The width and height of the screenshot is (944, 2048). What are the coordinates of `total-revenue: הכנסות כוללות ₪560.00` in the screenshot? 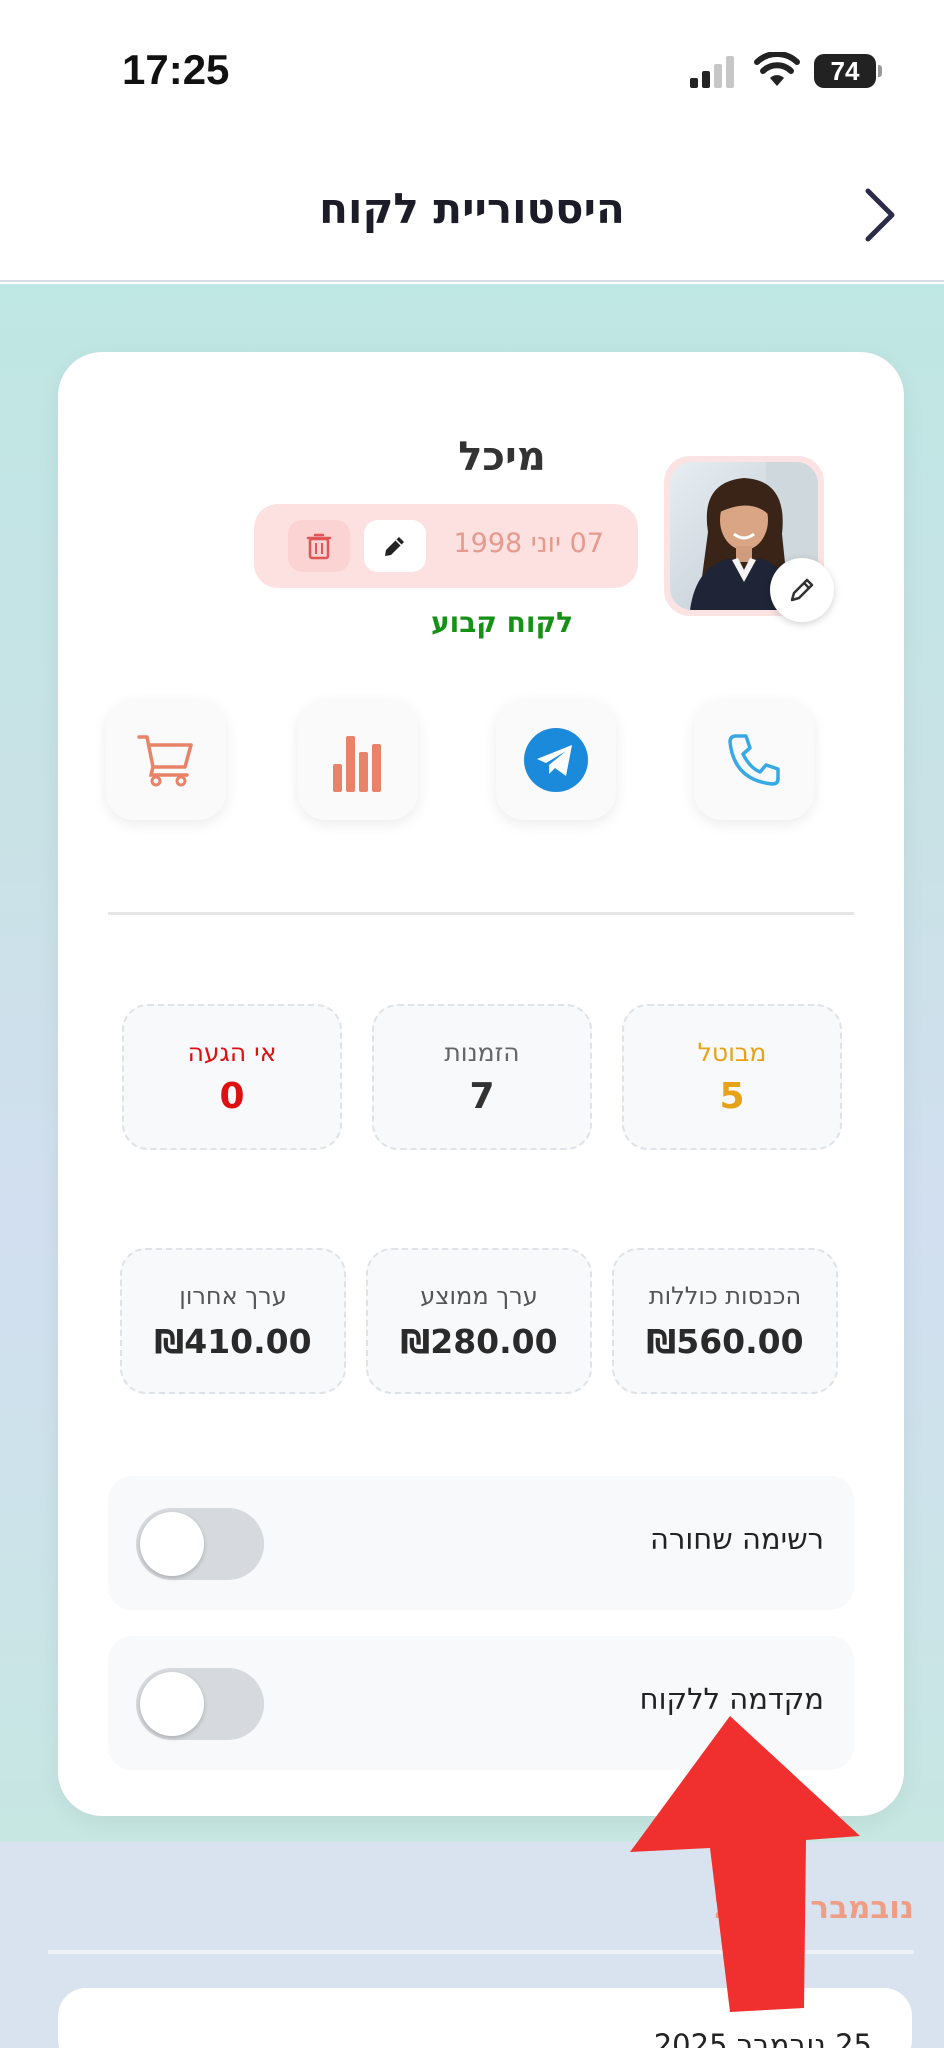 It's located at (725, 1321).